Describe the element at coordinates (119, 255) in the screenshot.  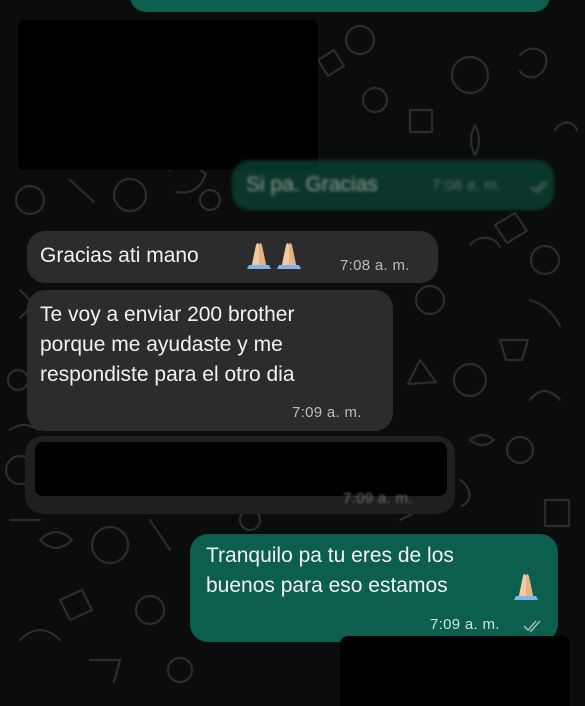
I see `message-text: Gracias ati mano` at that location.